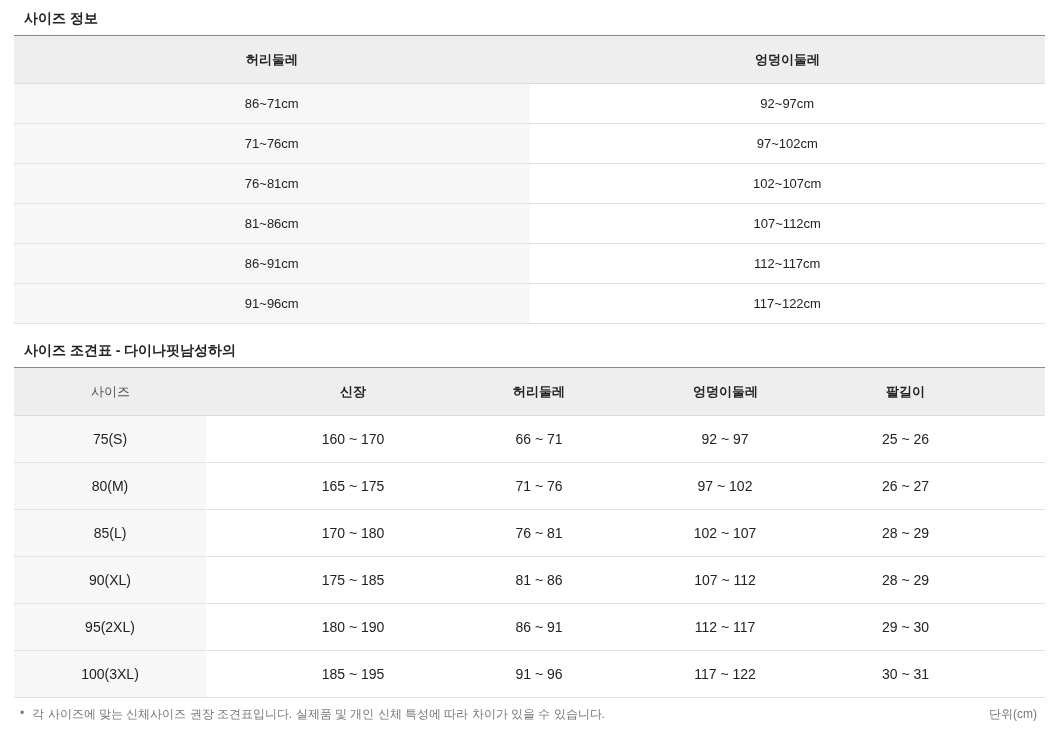  I want to click on table-cell-text: 97 ~ 102, so click(725, 486).